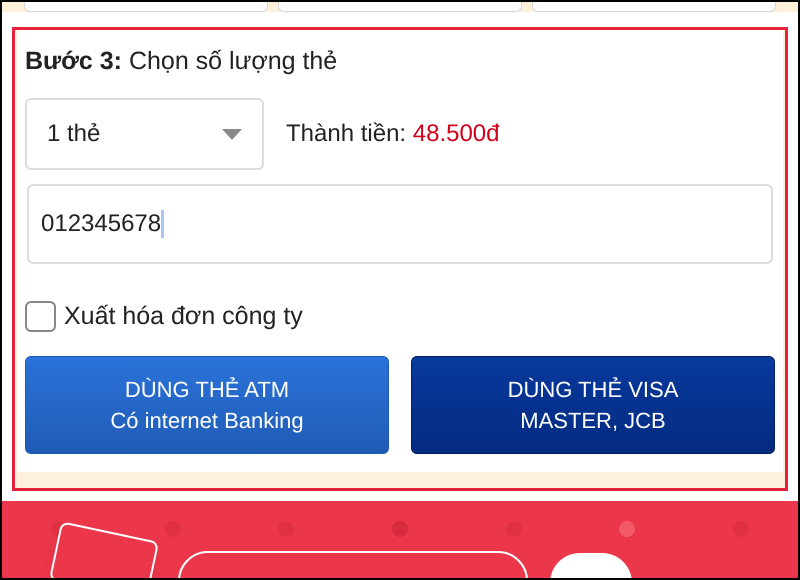 Image resolution: width=800 pixels, height=580 pixels. I want to click on visa-card-button: DÙNG THẺ VISA MASTER, JCB, so click(593, 405).